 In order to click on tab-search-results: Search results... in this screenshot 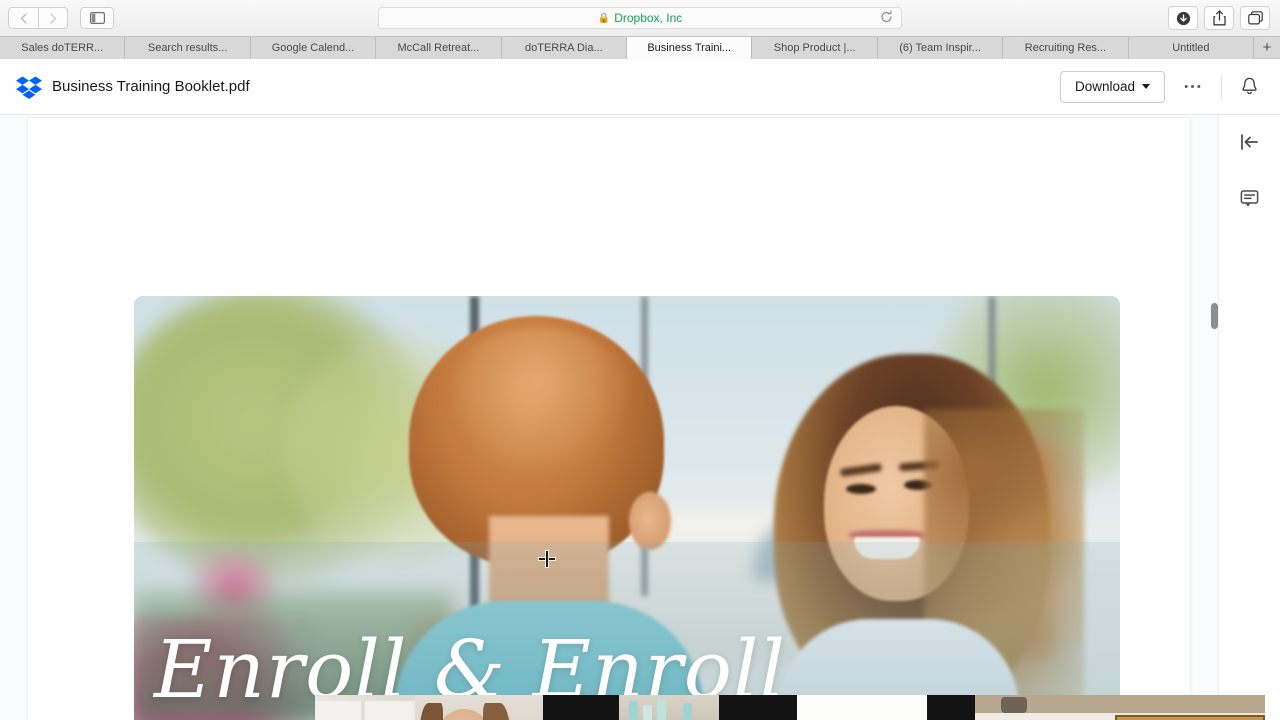, I will do `click(188, 48)`.